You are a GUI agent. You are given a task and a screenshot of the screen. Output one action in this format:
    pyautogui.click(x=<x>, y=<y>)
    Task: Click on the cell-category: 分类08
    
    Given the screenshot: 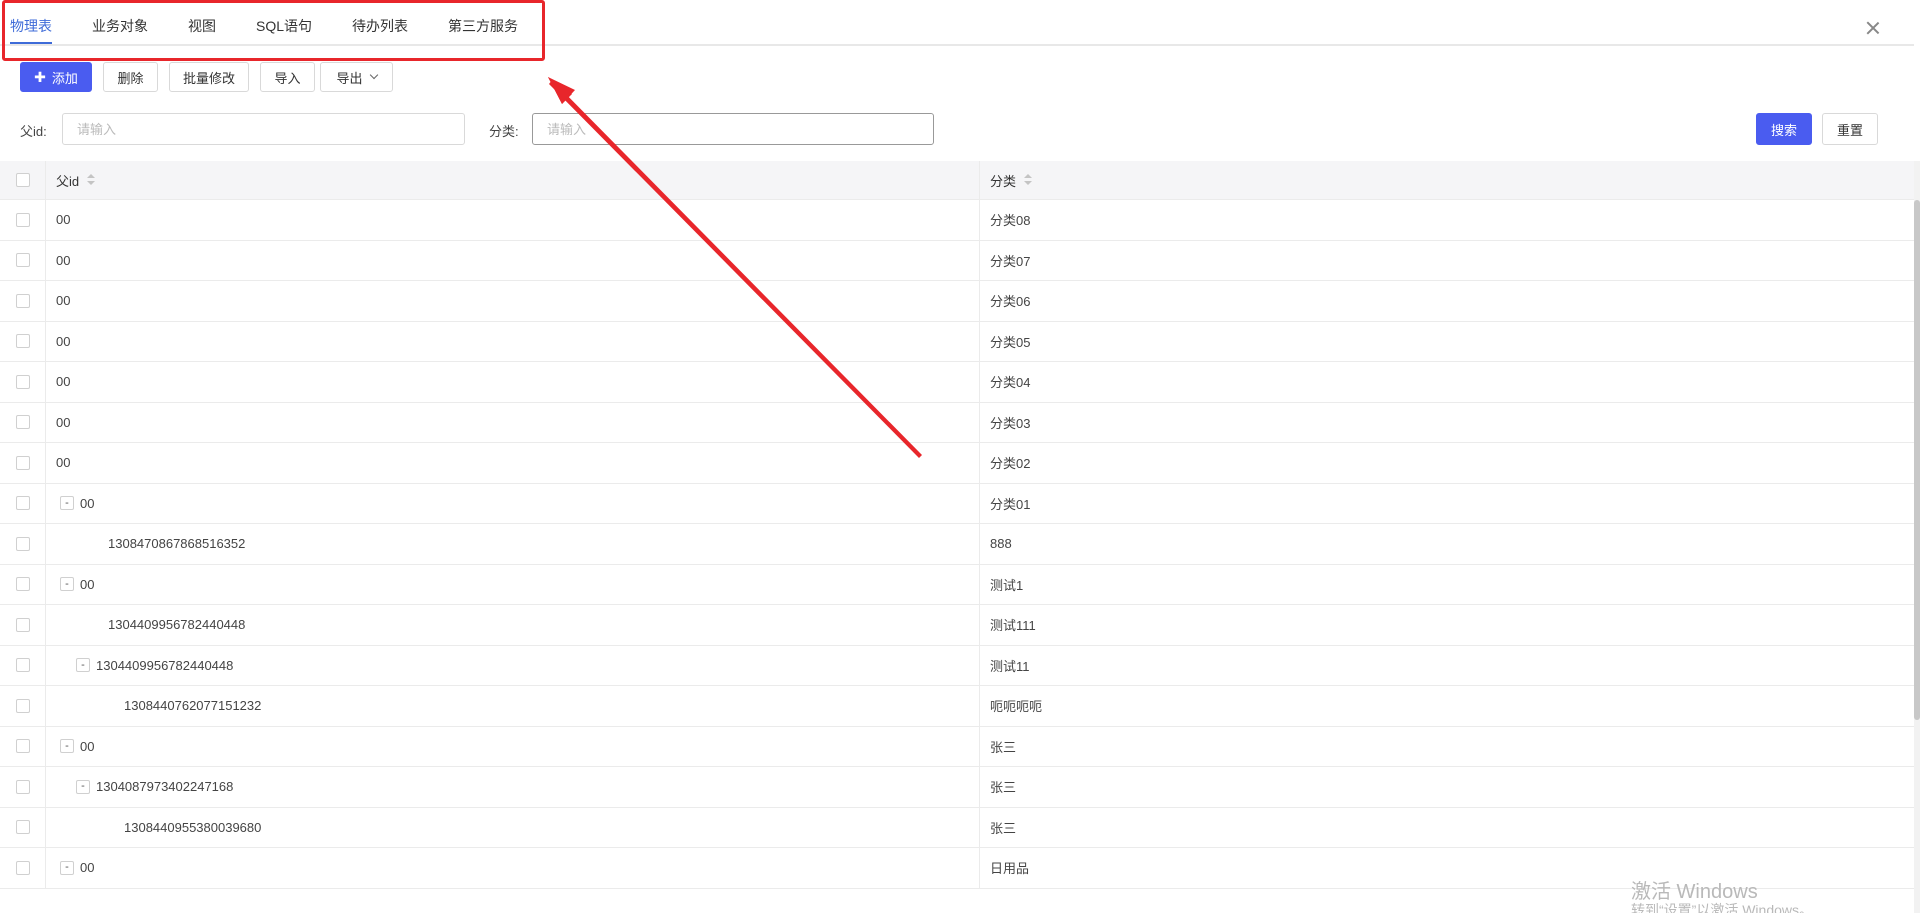 What is the action you would take?
    pyautogui.click(x=1010, y=221)
    